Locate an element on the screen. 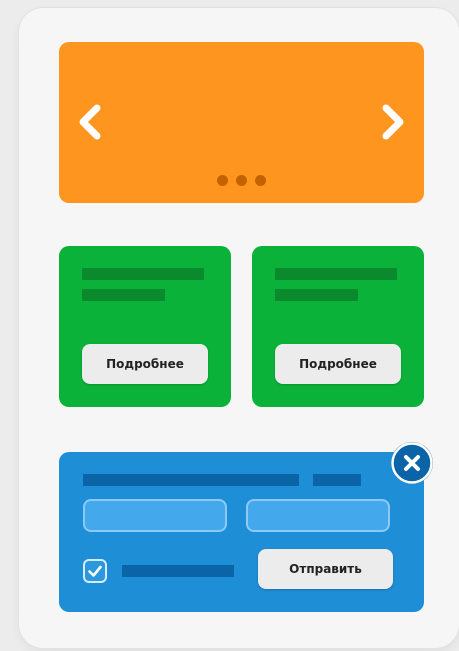 This screenshot has width=459, height=651. close-button is located at coordinates (412, 463).